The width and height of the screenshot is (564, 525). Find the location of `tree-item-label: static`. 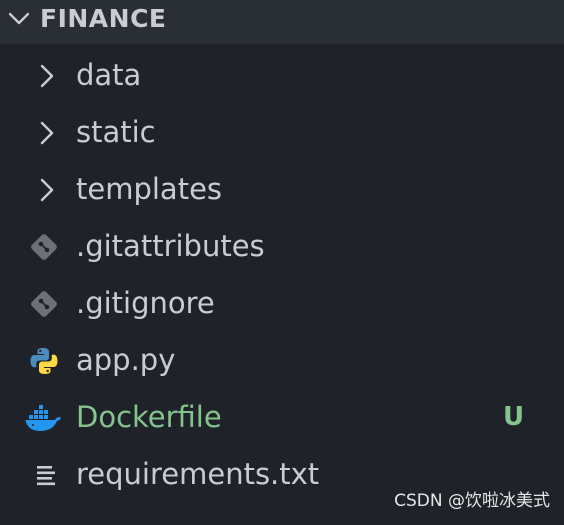

tree-item-label: static is located at coordinates (116, 132).